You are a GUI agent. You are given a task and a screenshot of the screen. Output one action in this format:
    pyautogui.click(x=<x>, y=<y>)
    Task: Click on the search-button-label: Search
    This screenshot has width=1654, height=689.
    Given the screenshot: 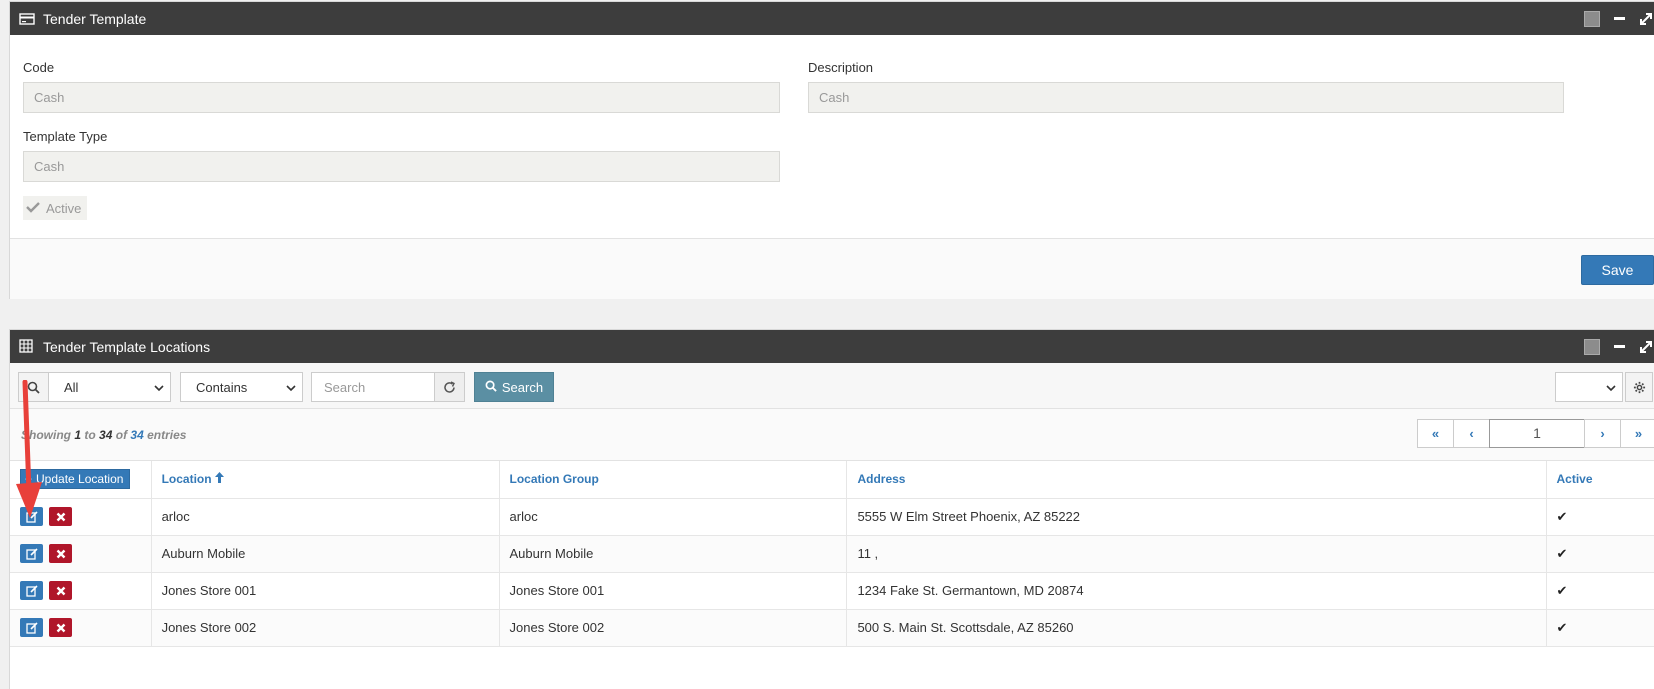 What is the action you would take?
    pyautogui.click(x=522, y=387)
    